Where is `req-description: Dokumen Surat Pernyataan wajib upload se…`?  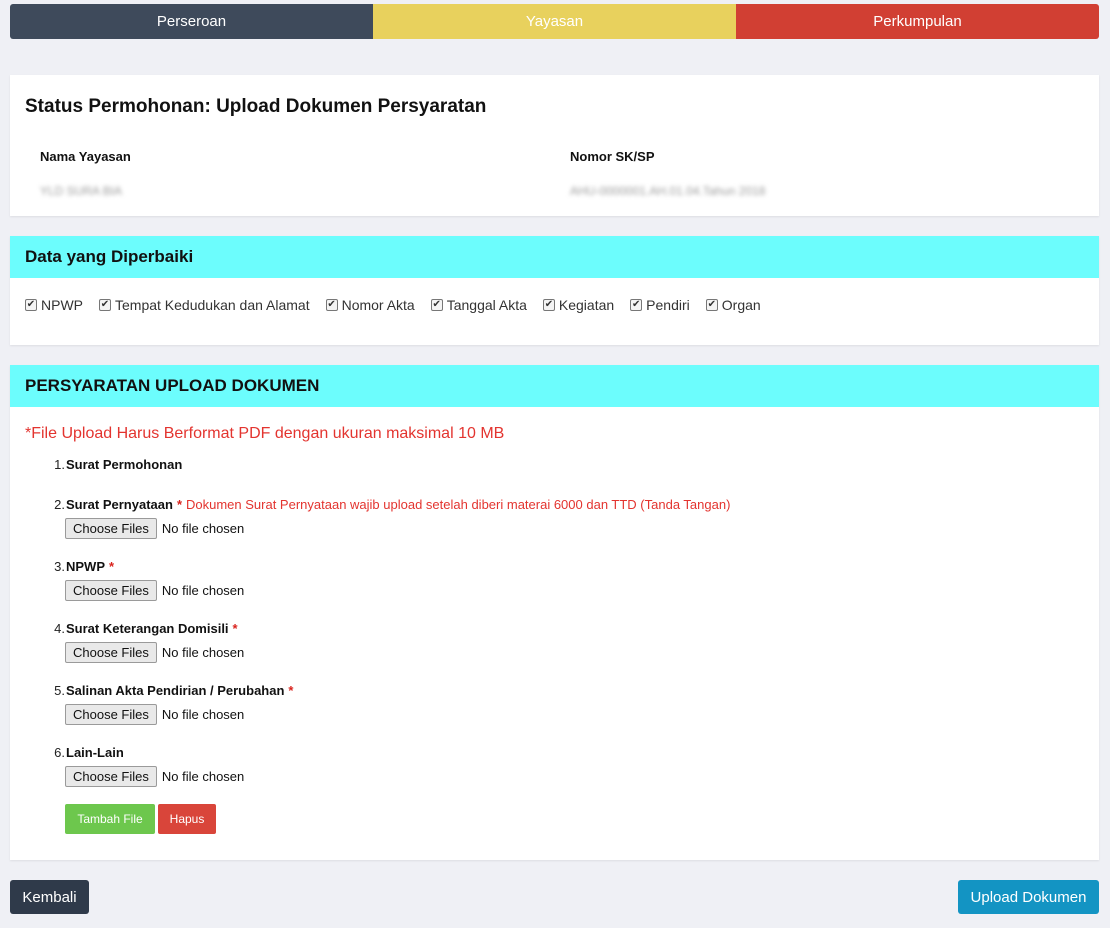
req-description: Dokumen Surat Pernyataan wajib upload se… is located at coordinates (458, 504).